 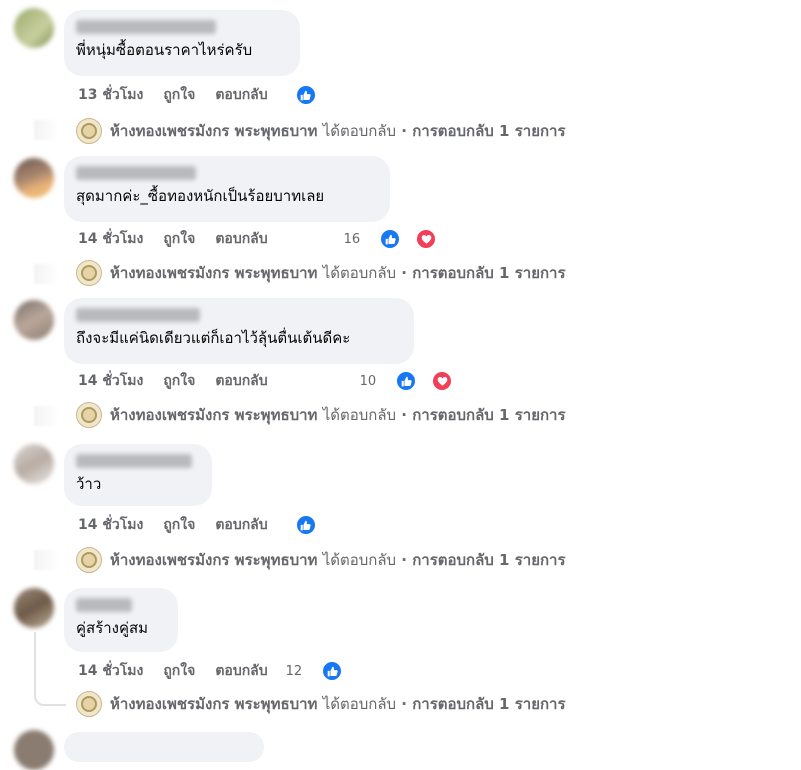 What do you see at coordinates (352, 239) in the screenshot?
I see `reaction-count: 16` at bounding box center [352, 239].